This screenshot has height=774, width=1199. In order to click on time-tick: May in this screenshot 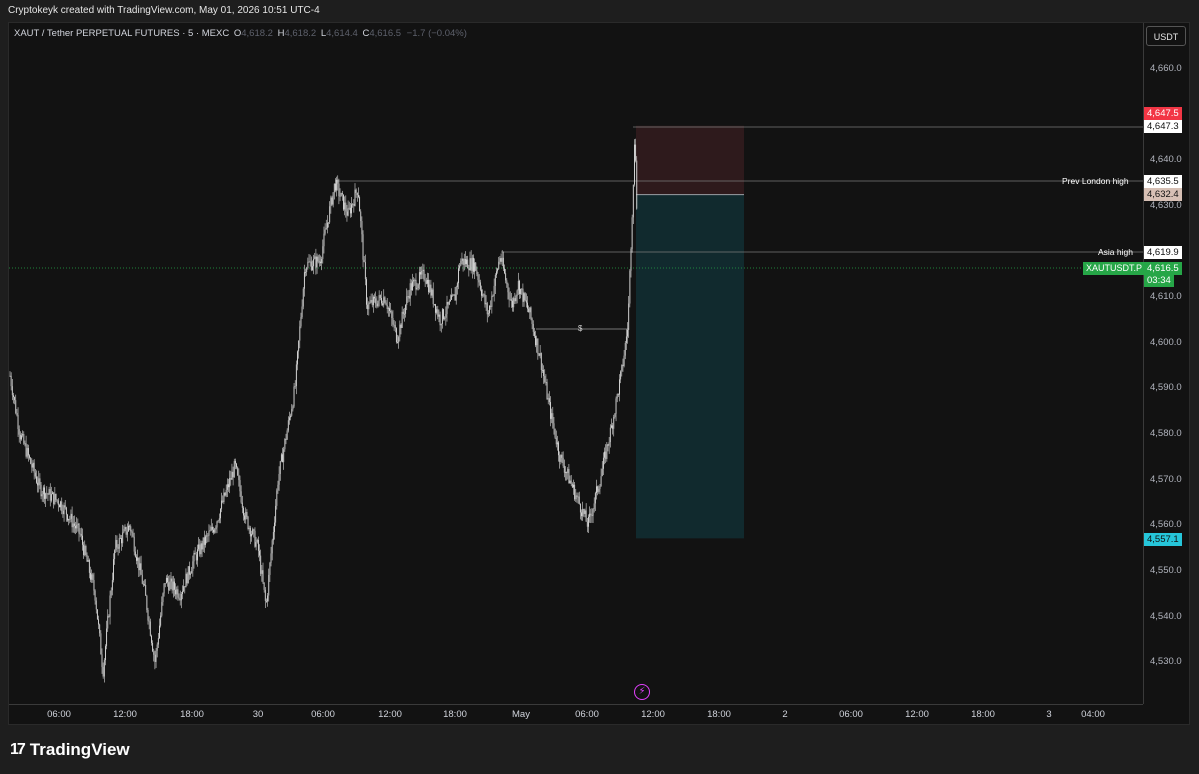, I will do `click(521, 714)`.